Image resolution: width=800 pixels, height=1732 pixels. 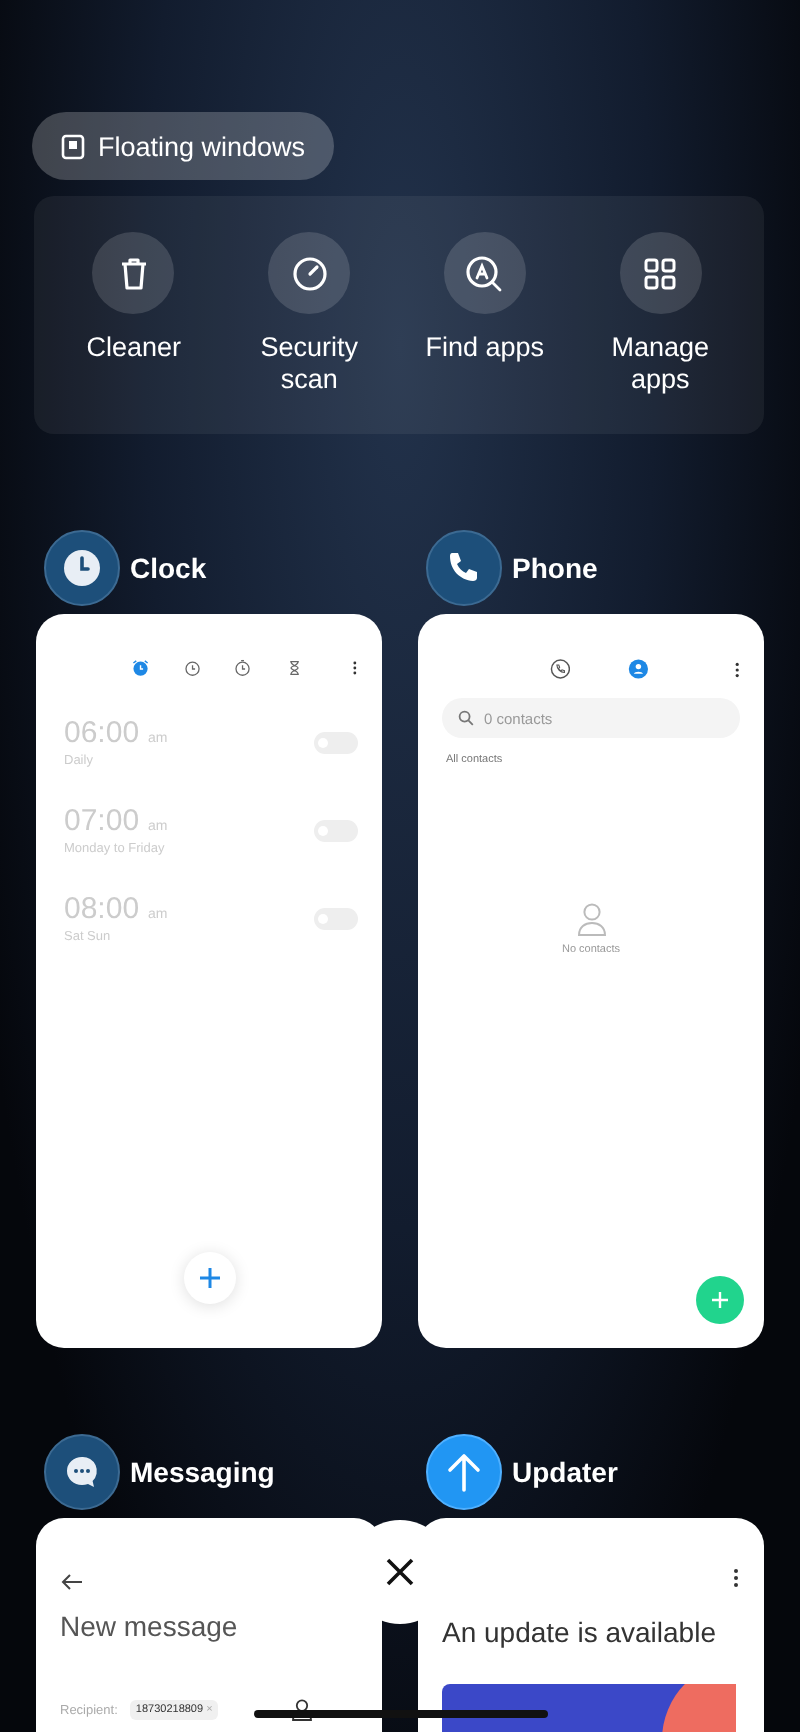 What do you see at coordinates (400, 1572) in the screenshot?
I see `close-icon` at bounding box center [400, 1572].